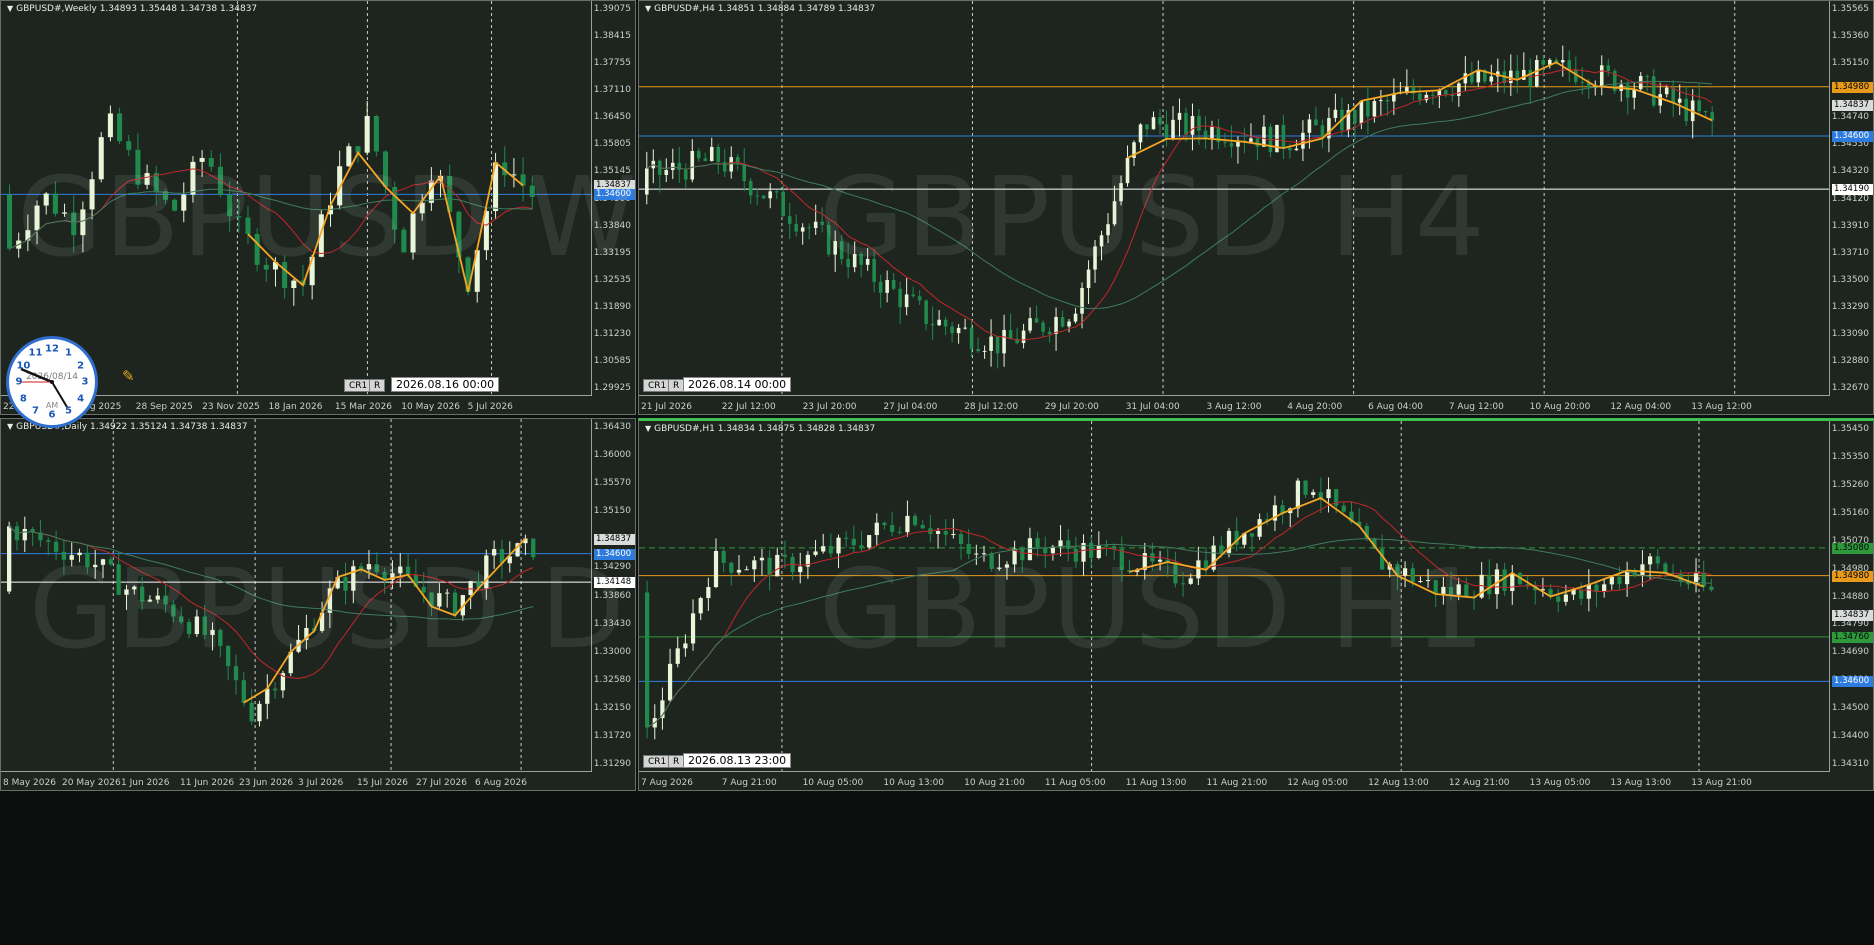 This screenshot has width=1874, height=945. What do you see at coordinates (1852, 190) in the screenshot?
I see `price-tag: 1.34190` at bounding box center [1852, 190].